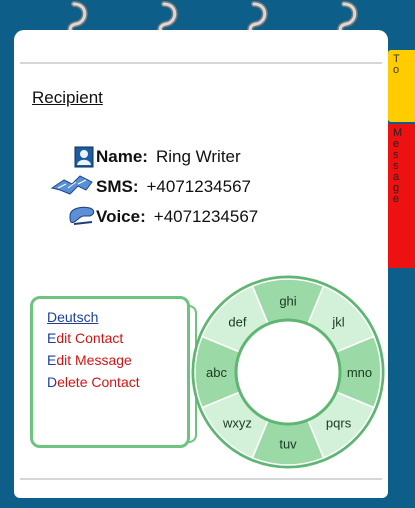 The image size is (415, 508). Describe the element at coordinates (198, 186) in the screenshot. I see `sms-value: +4071234567` at that location.